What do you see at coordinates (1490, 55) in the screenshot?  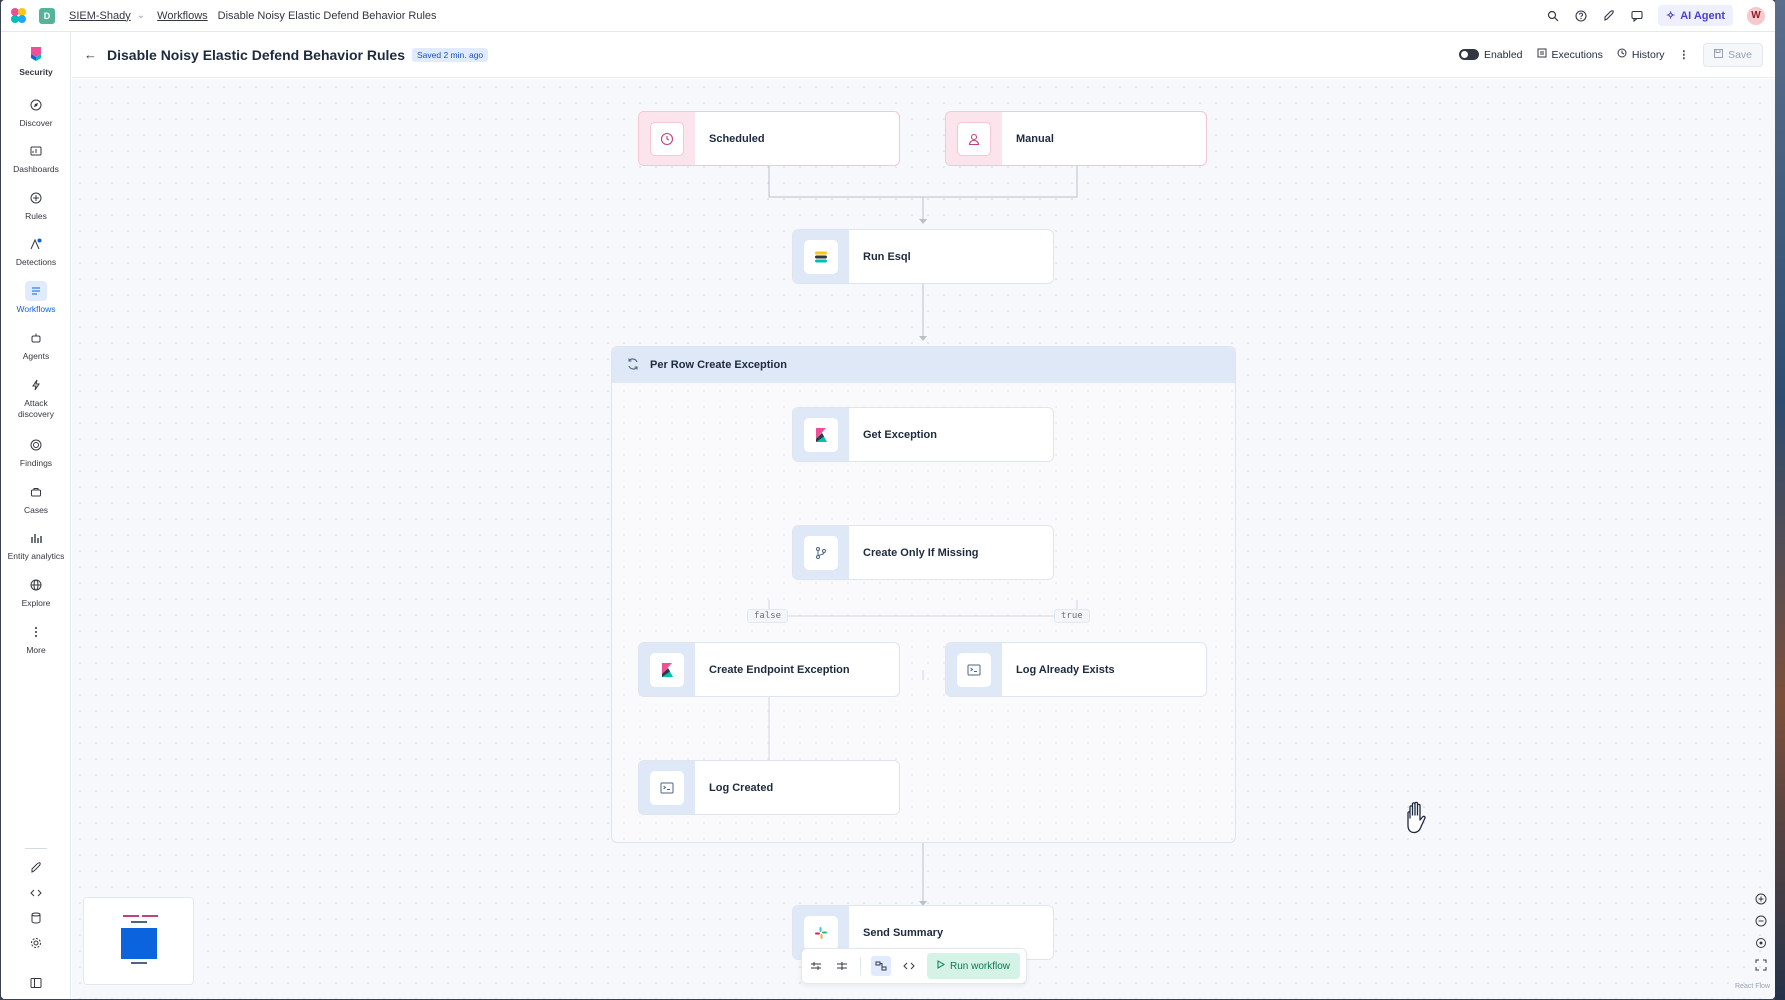 I see `enabled-toggle: Enabled` at bounding box center [1490, 55].